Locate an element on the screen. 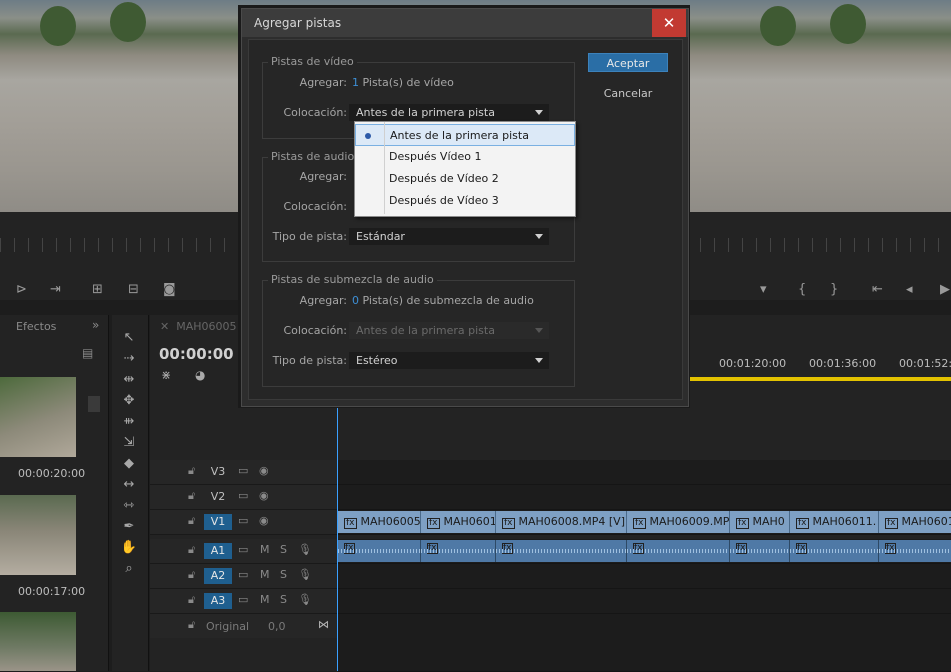  panel-scrollbar is located at coordinates (94, 404).